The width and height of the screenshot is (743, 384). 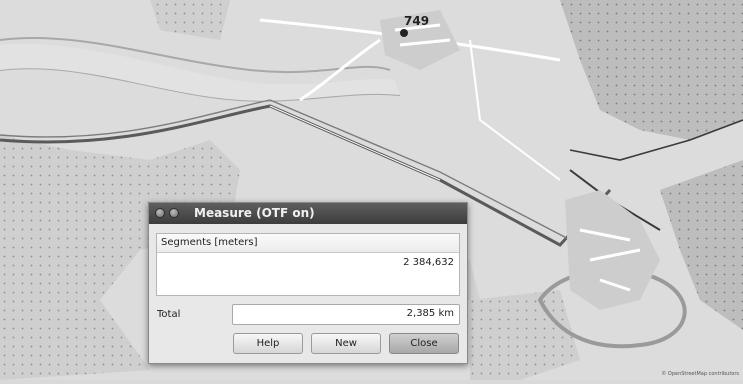 What do you see at coordinates (308, 264) in the screenshot?
I see `segments-table: Segments [meters] 2 384,632` at bounding box center [308, 264].